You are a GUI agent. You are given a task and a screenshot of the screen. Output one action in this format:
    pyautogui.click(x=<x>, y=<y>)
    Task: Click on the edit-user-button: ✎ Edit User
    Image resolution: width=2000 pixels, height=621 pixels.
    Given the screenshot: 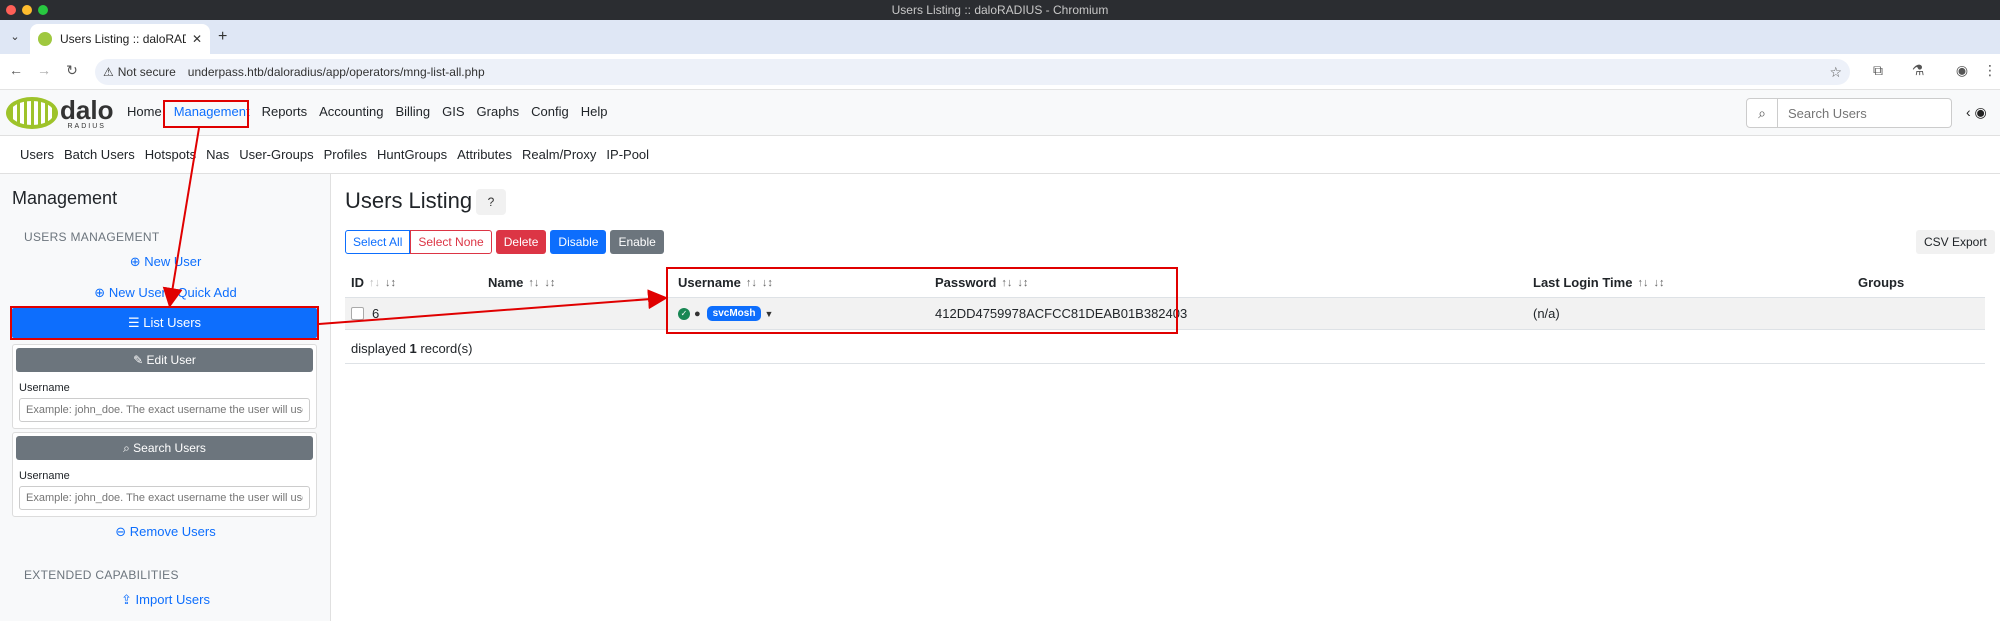 What is the action you would take?
    pyautogui.click(x=164, y=360)
    